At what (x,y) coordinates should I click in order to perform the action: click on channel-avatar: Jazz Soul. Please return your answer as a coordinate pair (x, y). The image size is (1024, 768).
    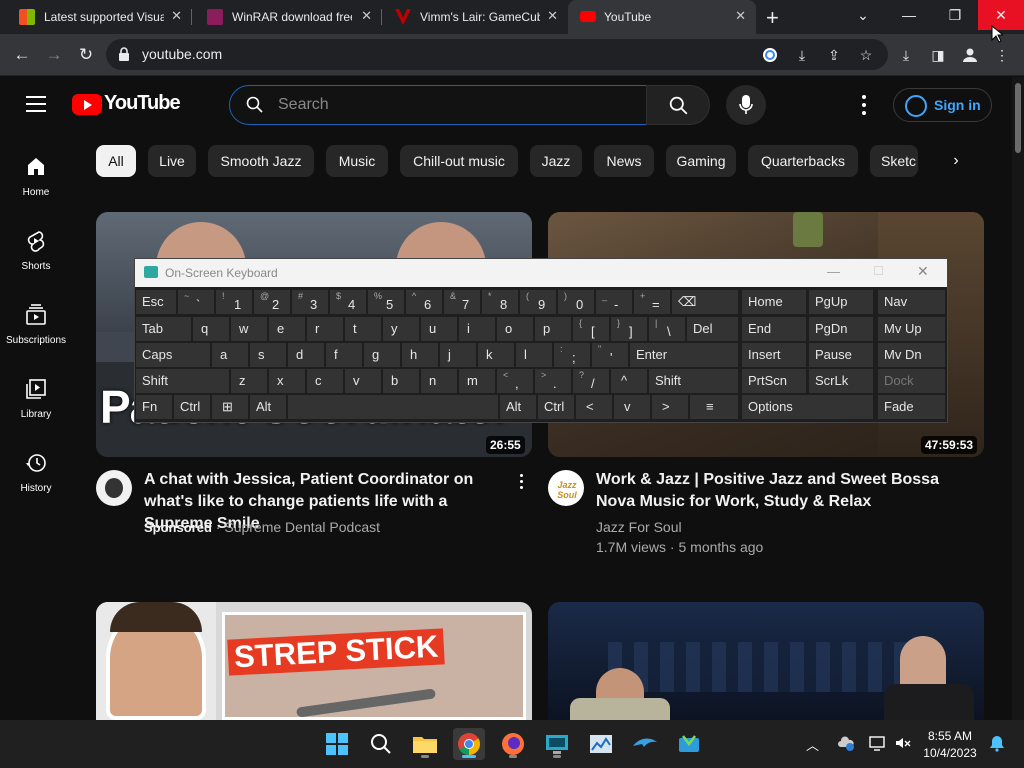
    Looking at the image, I should click on (566, 488).